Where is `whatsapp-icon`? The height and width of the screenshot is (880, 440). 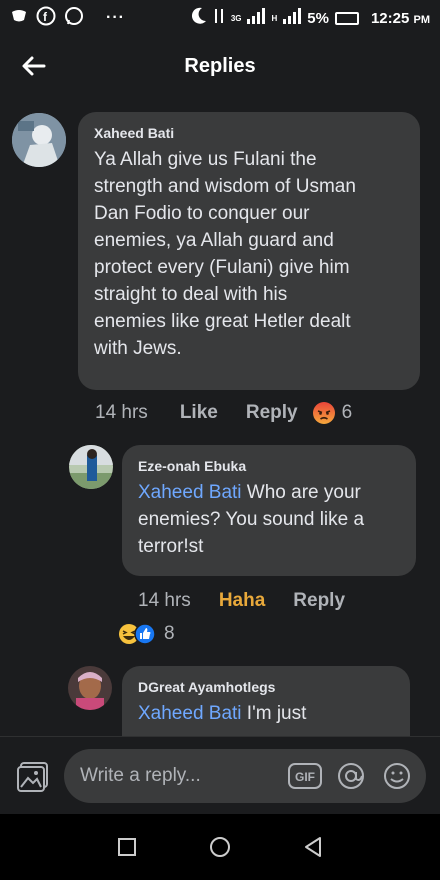 whatsapp-icon is located at coordinates (74, 18).